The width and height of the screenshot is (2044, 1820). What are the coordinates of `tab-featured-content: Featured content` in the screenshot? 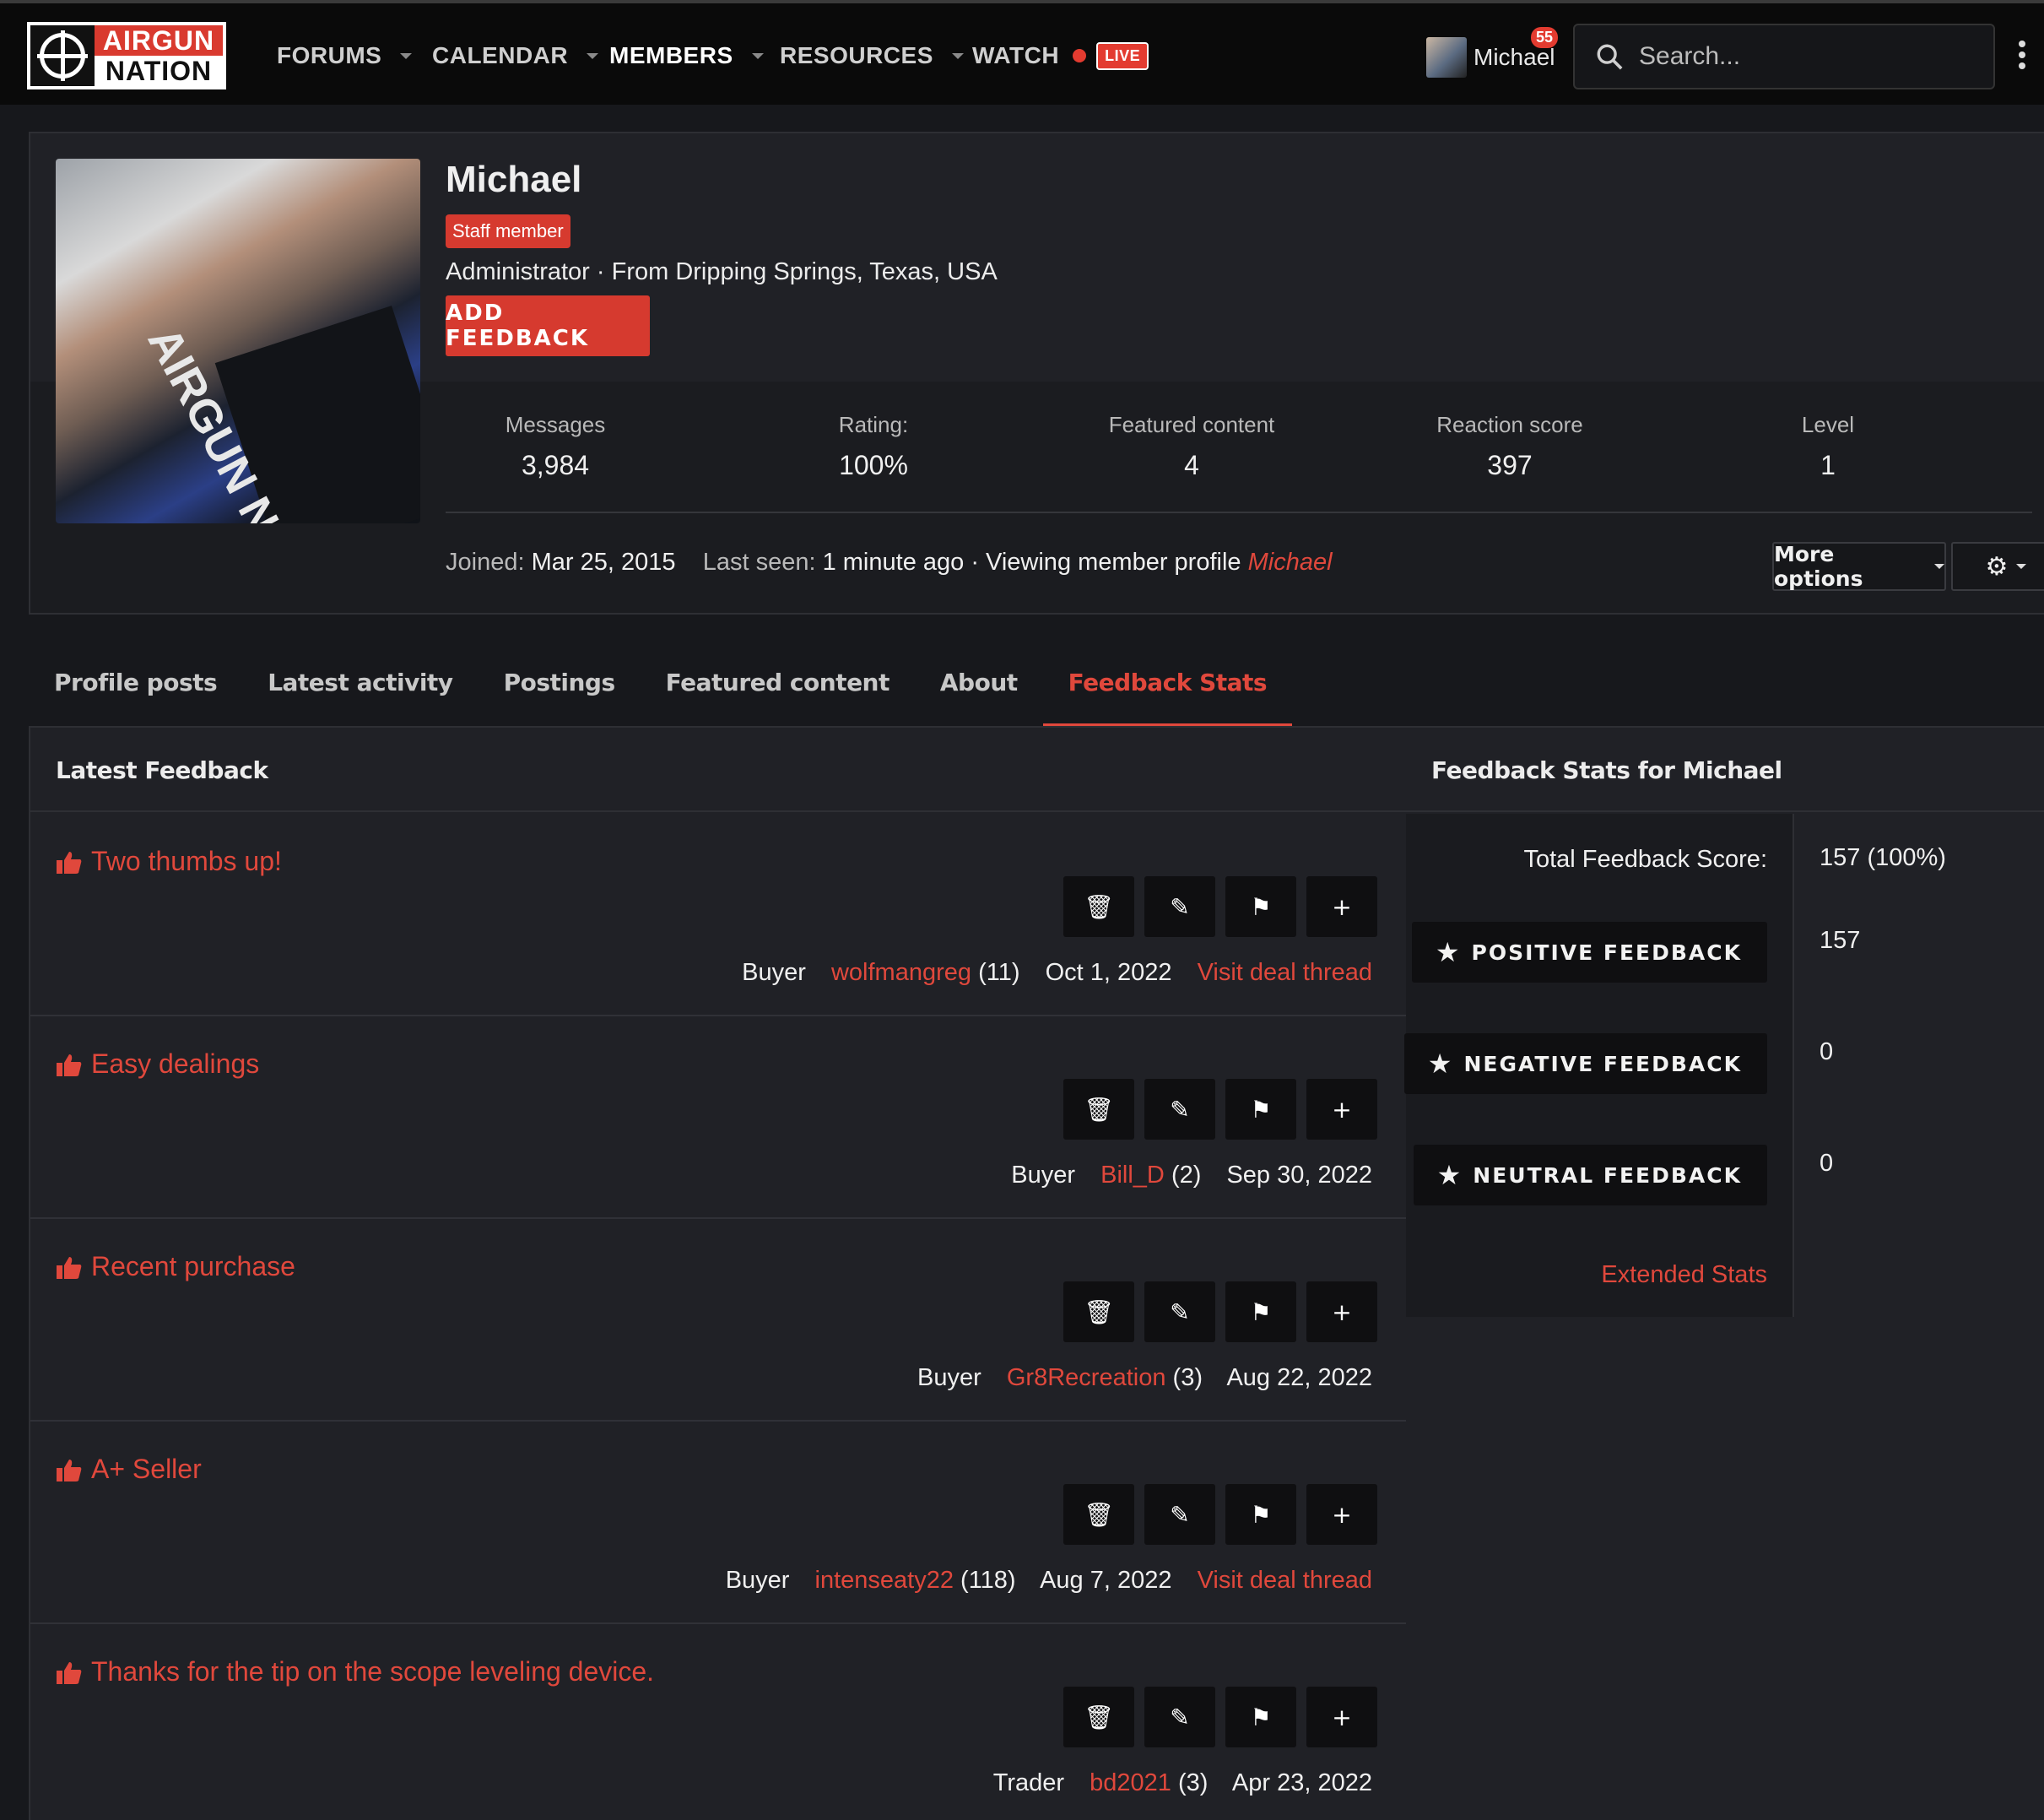 It's located at (778, 689).